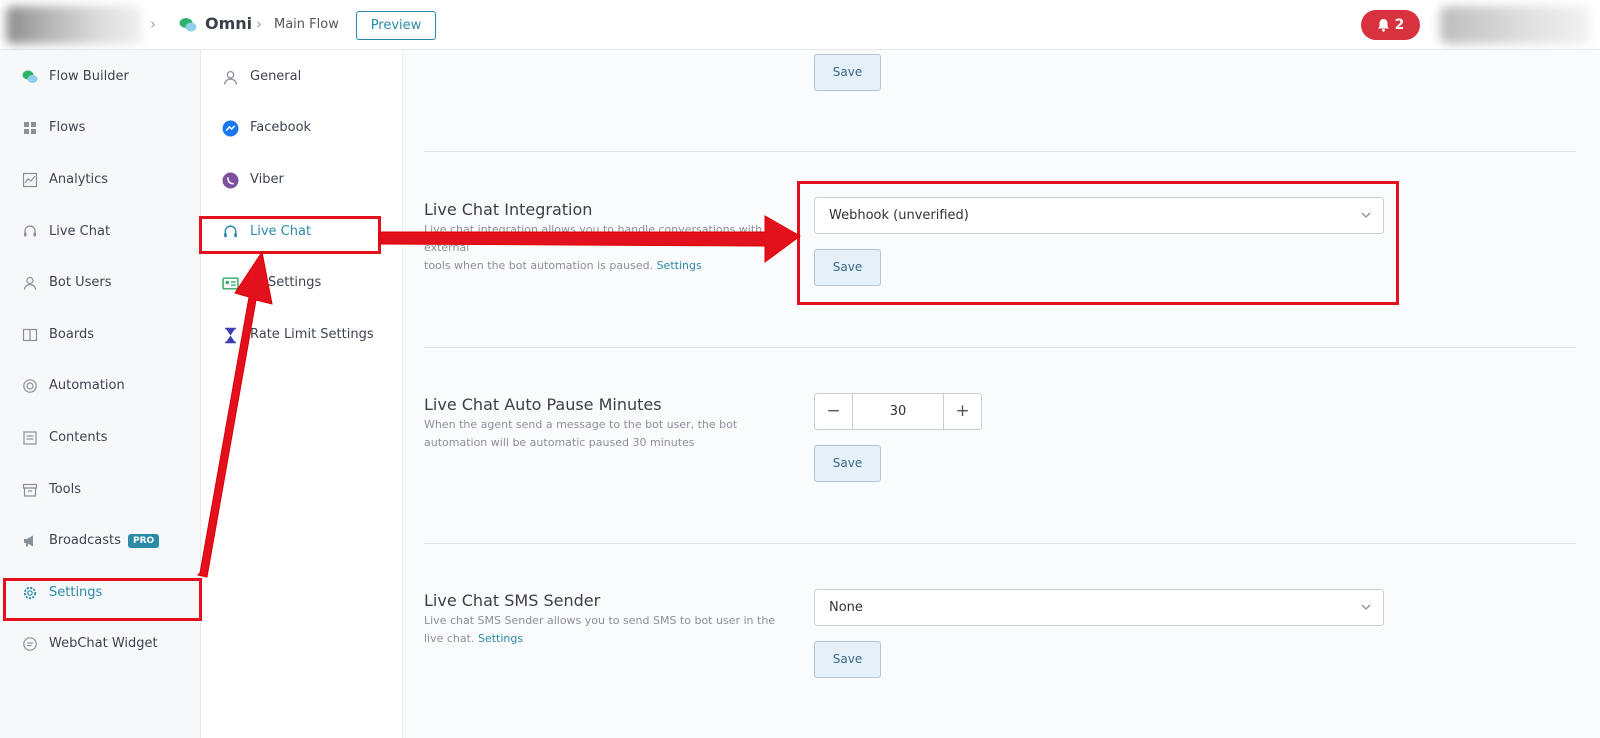 This screenshot has width=1600, height=738. What do you see at coordinates (230, 128) in the screenshot?
I see `messenger-icon` at bounding box center [230, 128].